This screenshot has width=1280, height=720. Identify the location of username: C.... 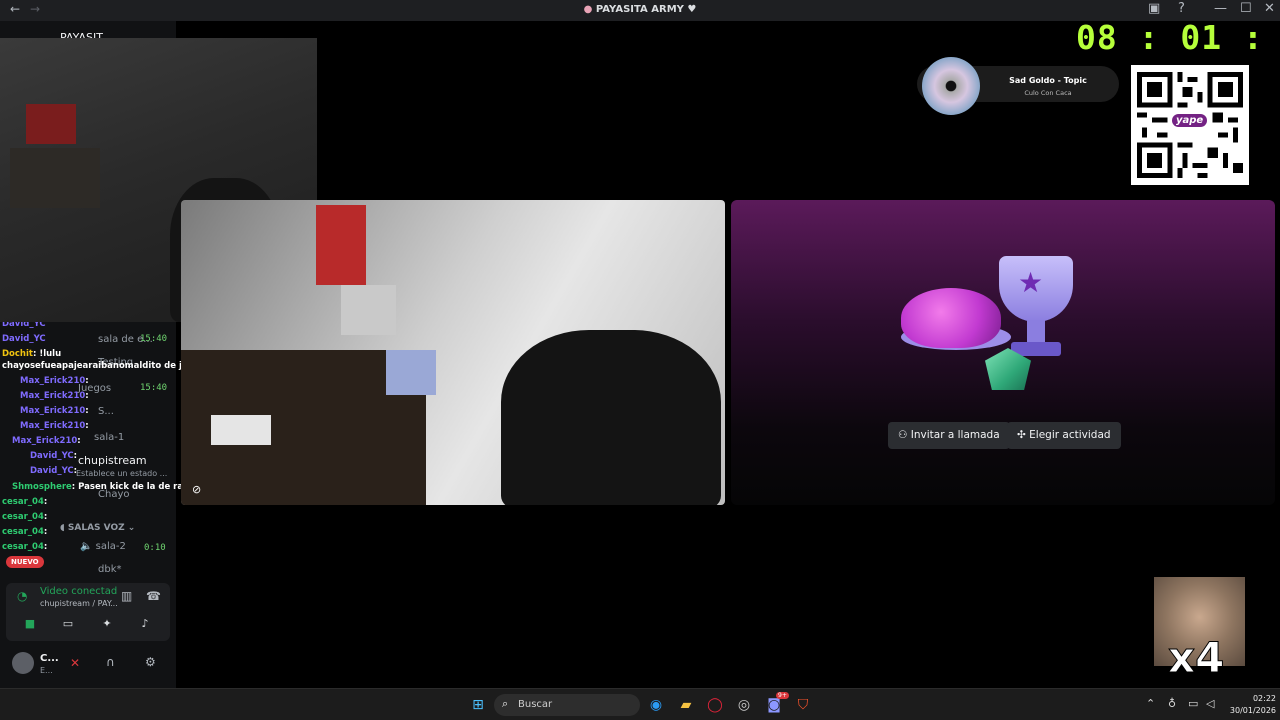
(49, 658).